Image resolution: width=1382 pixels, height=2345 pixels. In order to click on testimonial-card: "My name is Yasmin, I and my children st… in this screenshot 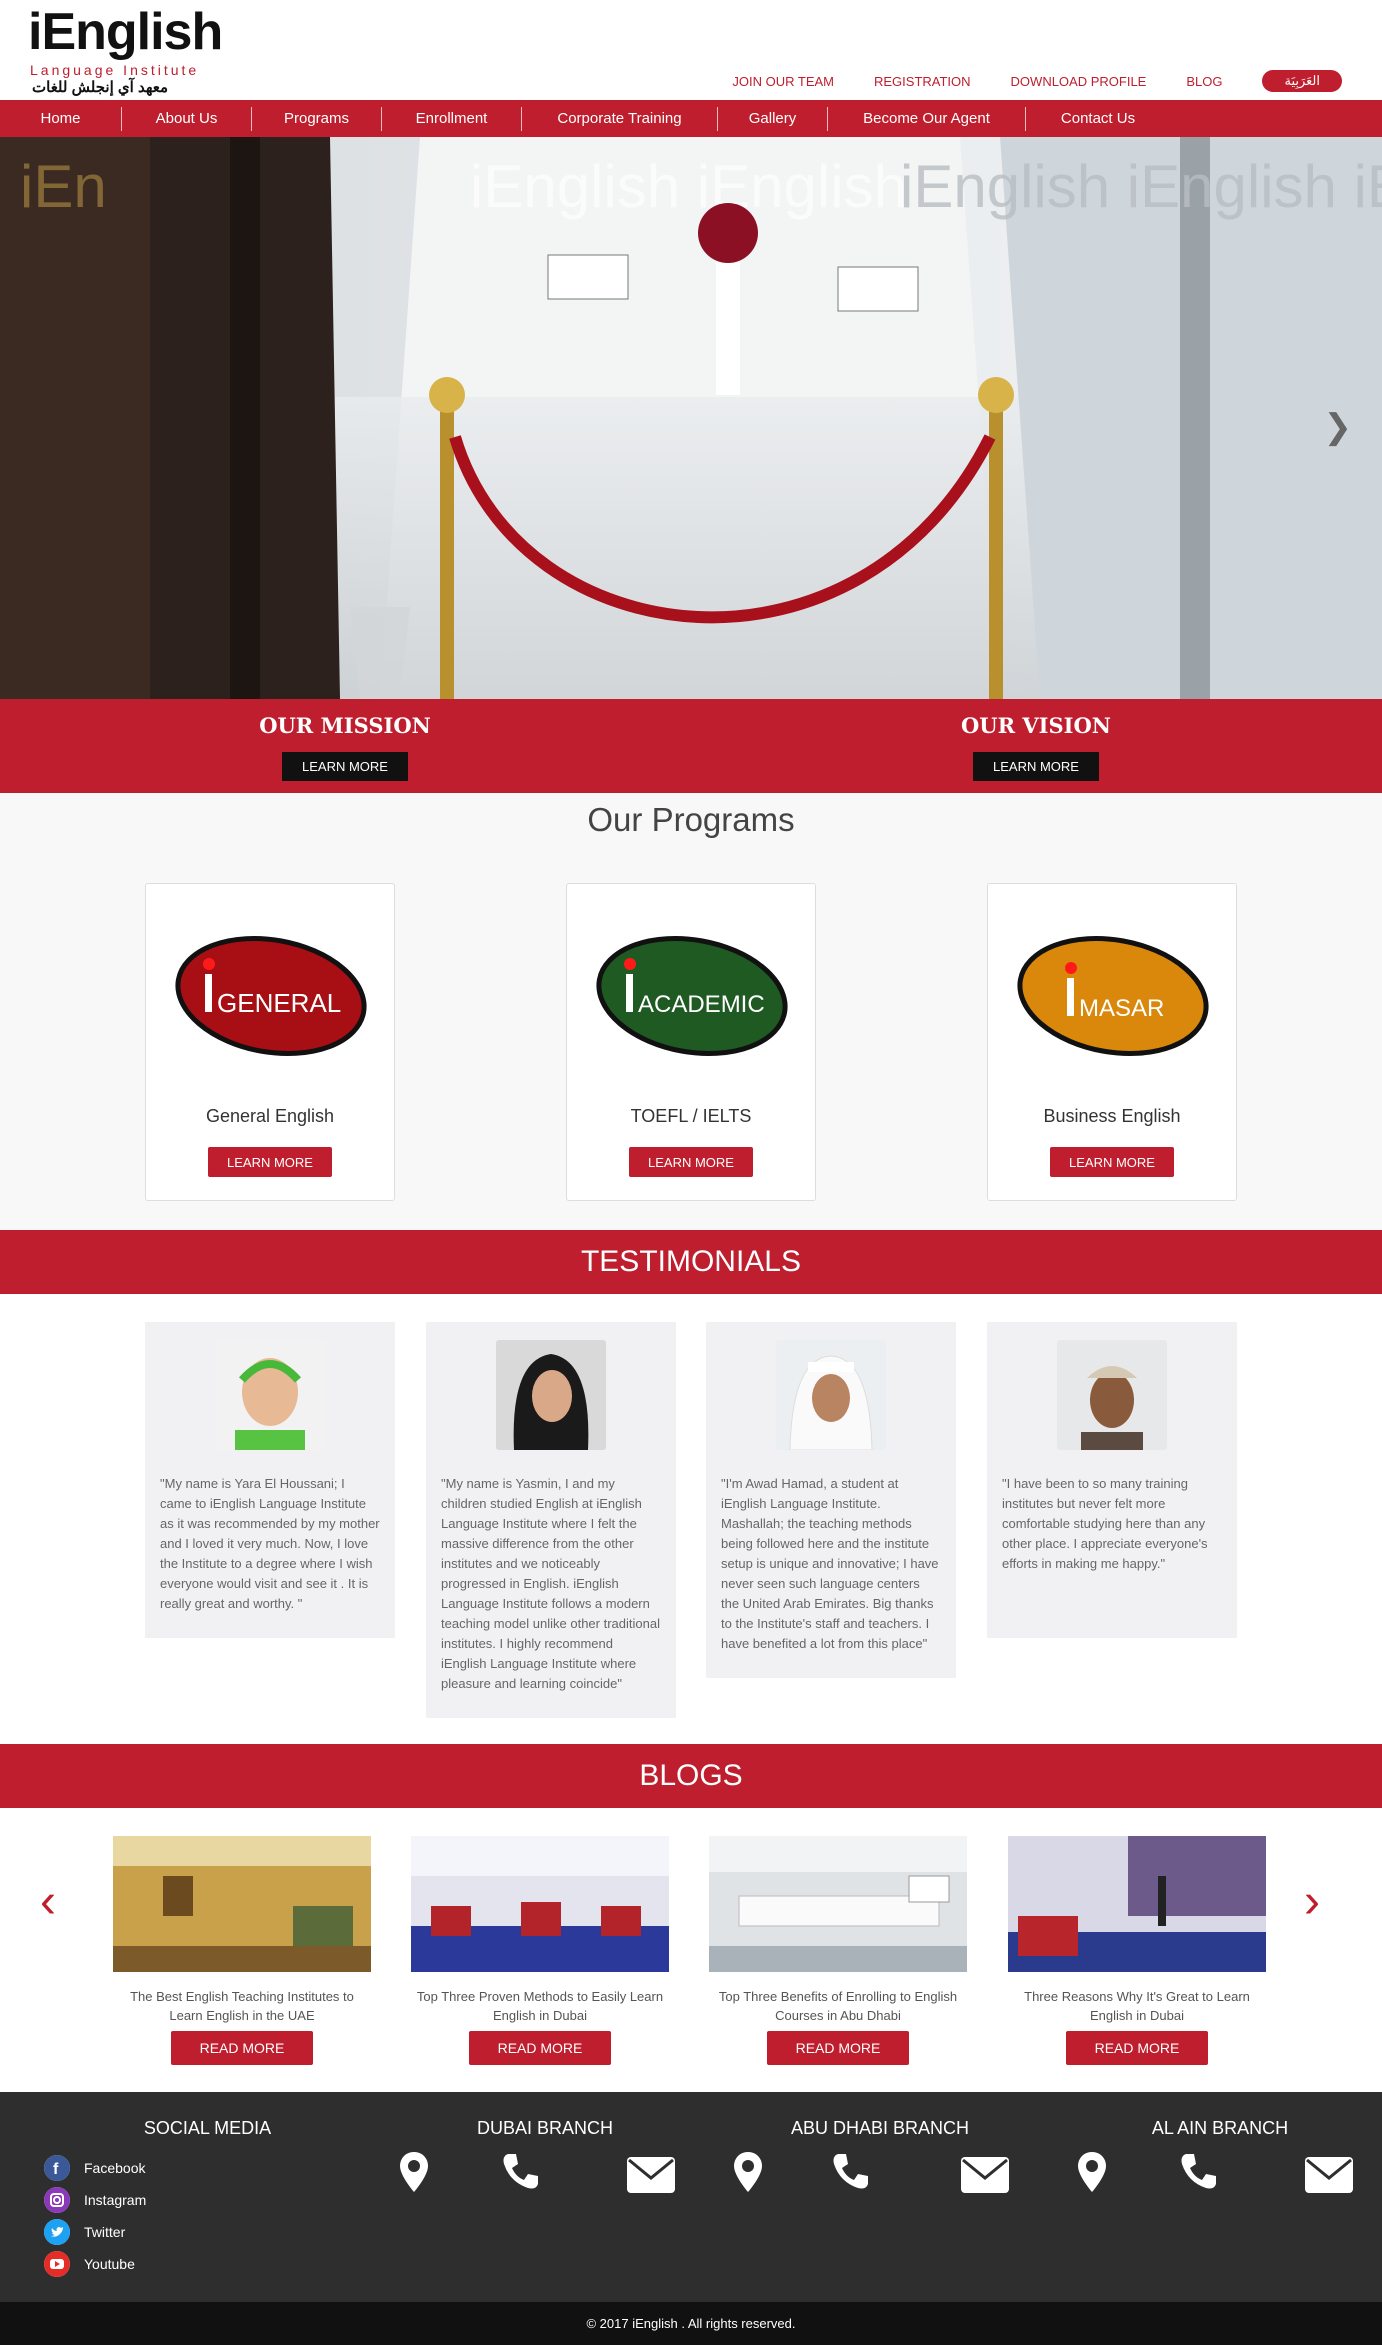, I will do `click(551, 1520)`.